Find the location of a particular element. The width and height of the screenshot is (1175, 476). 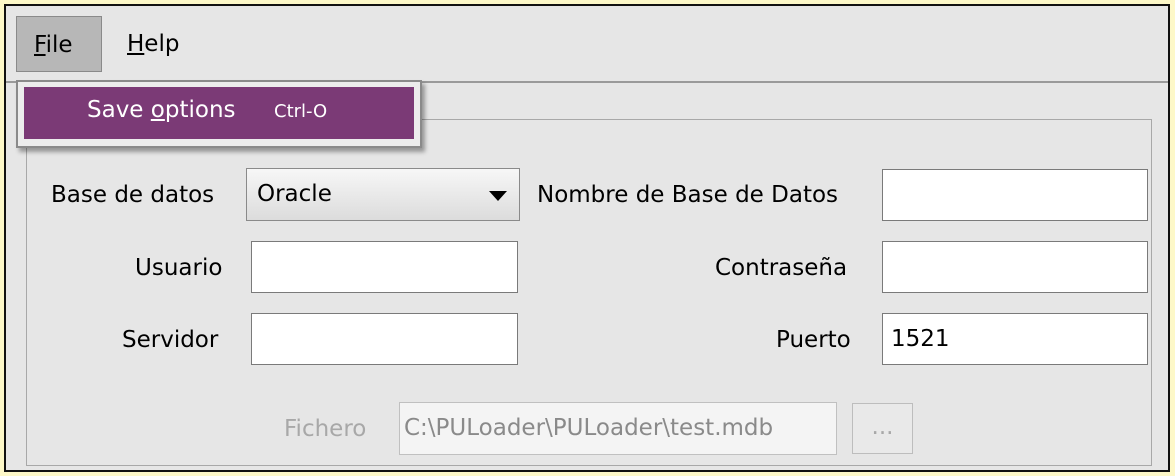

nombre-bd-label: Nombre de Base de Datos is located at coordinates (688, 195).